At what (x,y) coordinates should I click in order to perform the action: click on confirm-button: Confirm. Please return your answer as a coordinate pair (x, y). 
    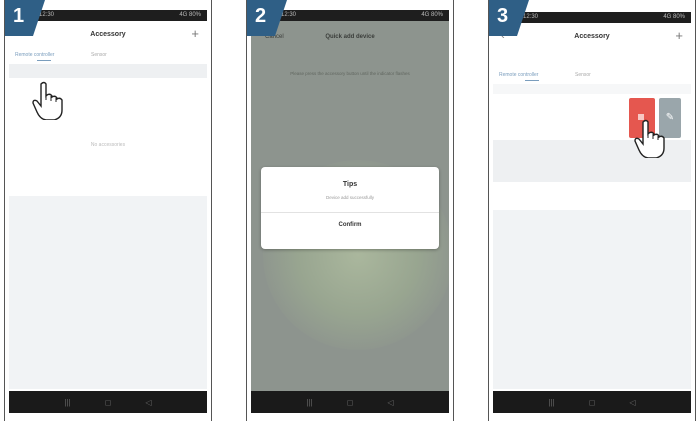
    Looking at the image, I should click on (350, 225).